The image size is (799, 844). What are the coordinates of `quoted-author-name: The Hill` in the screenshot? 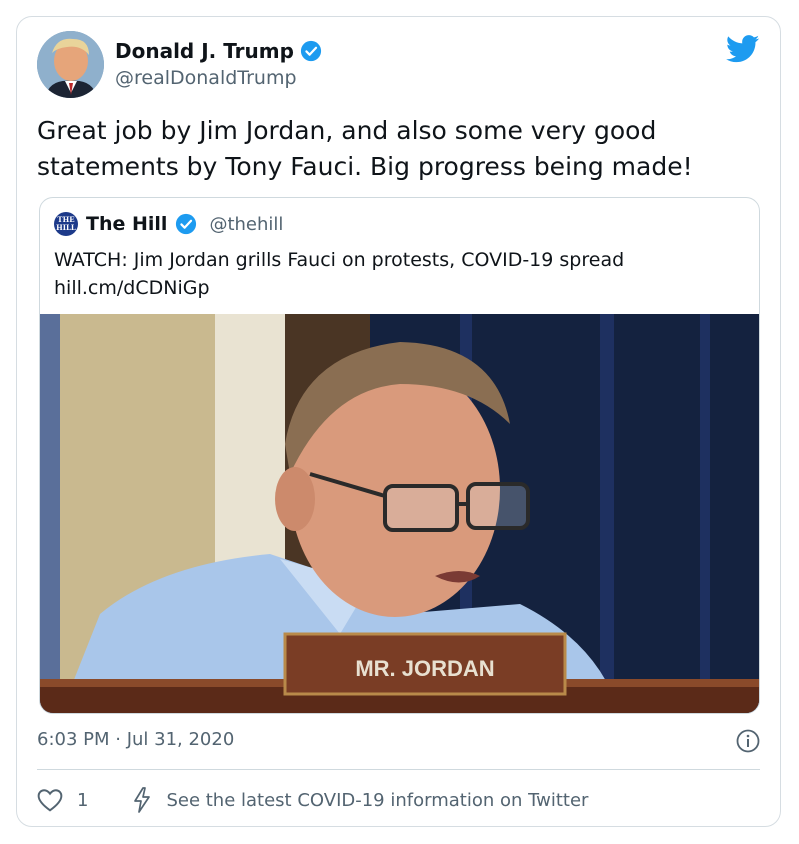 It's located at (126, 224).